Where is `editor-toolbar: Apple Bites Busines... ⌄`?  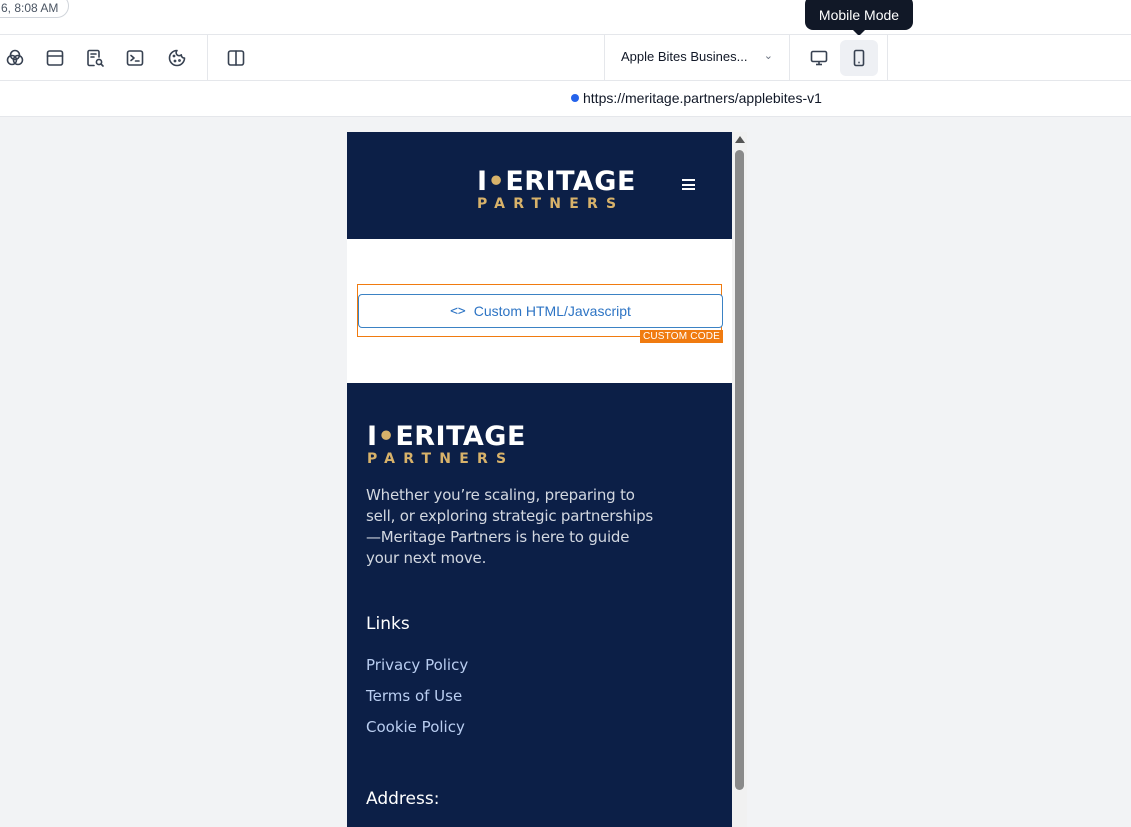 editor-toolbar: Apple Bites Busines... ⌄ is located at coordinates (565, 58).